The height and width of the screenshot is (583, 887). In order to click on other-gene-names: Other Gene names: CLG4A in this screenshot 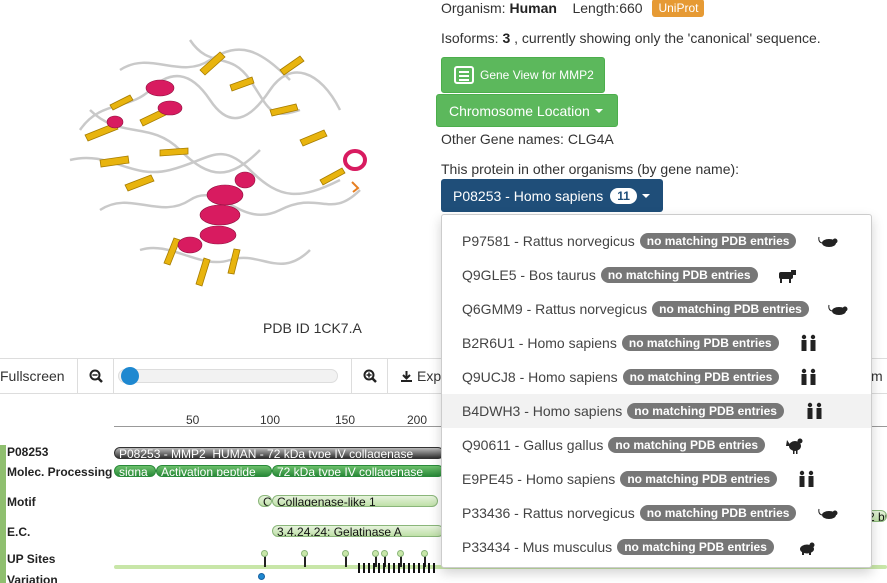, I will do `click(527, 139)`.